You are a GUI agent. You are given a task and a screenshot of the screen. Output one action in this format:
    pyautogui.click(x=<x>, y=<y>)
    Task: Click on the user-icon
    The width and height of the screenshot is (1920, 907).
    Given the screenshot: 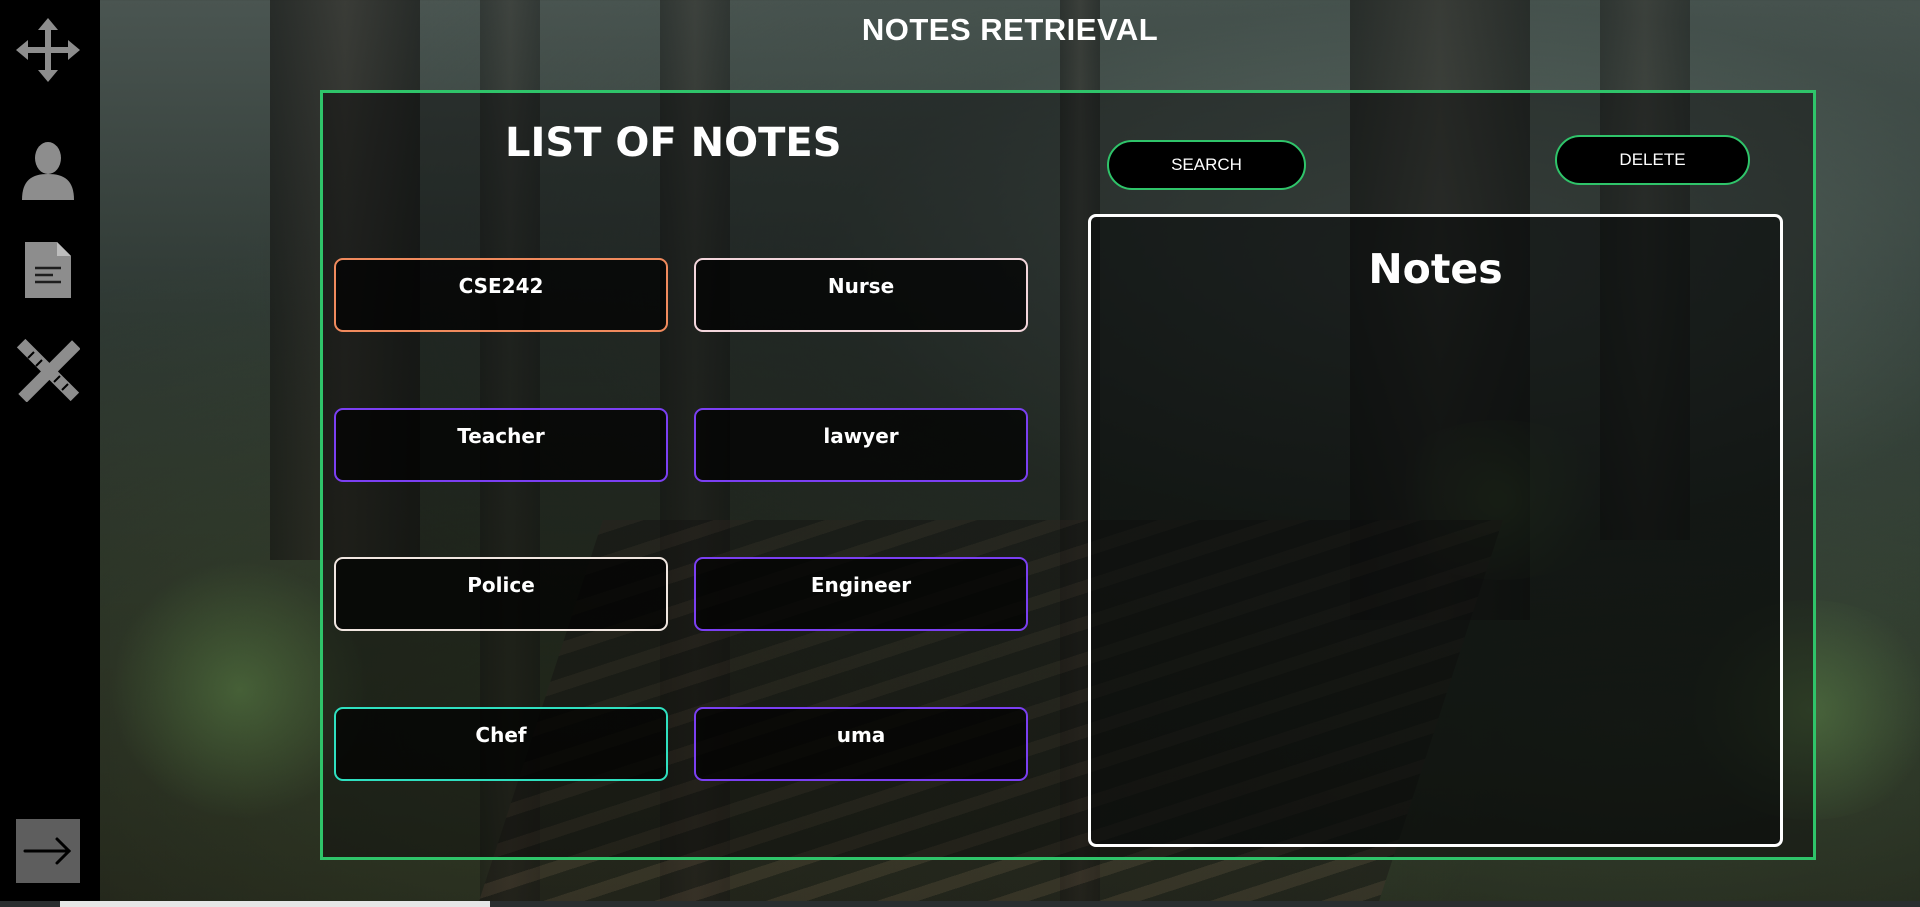 What is the action you would take?
    pyautogui.click(x=48, y=171)
    